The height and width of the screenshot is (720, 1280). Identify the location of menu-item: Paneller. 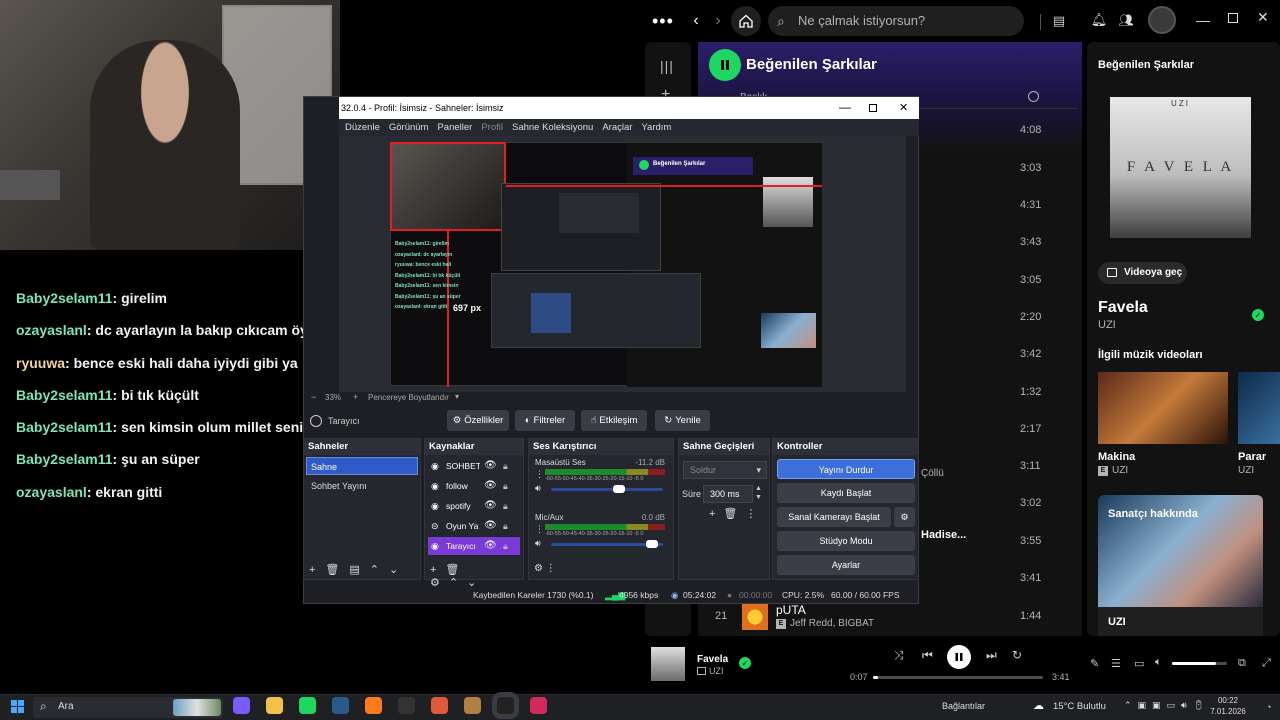
(454, 127).